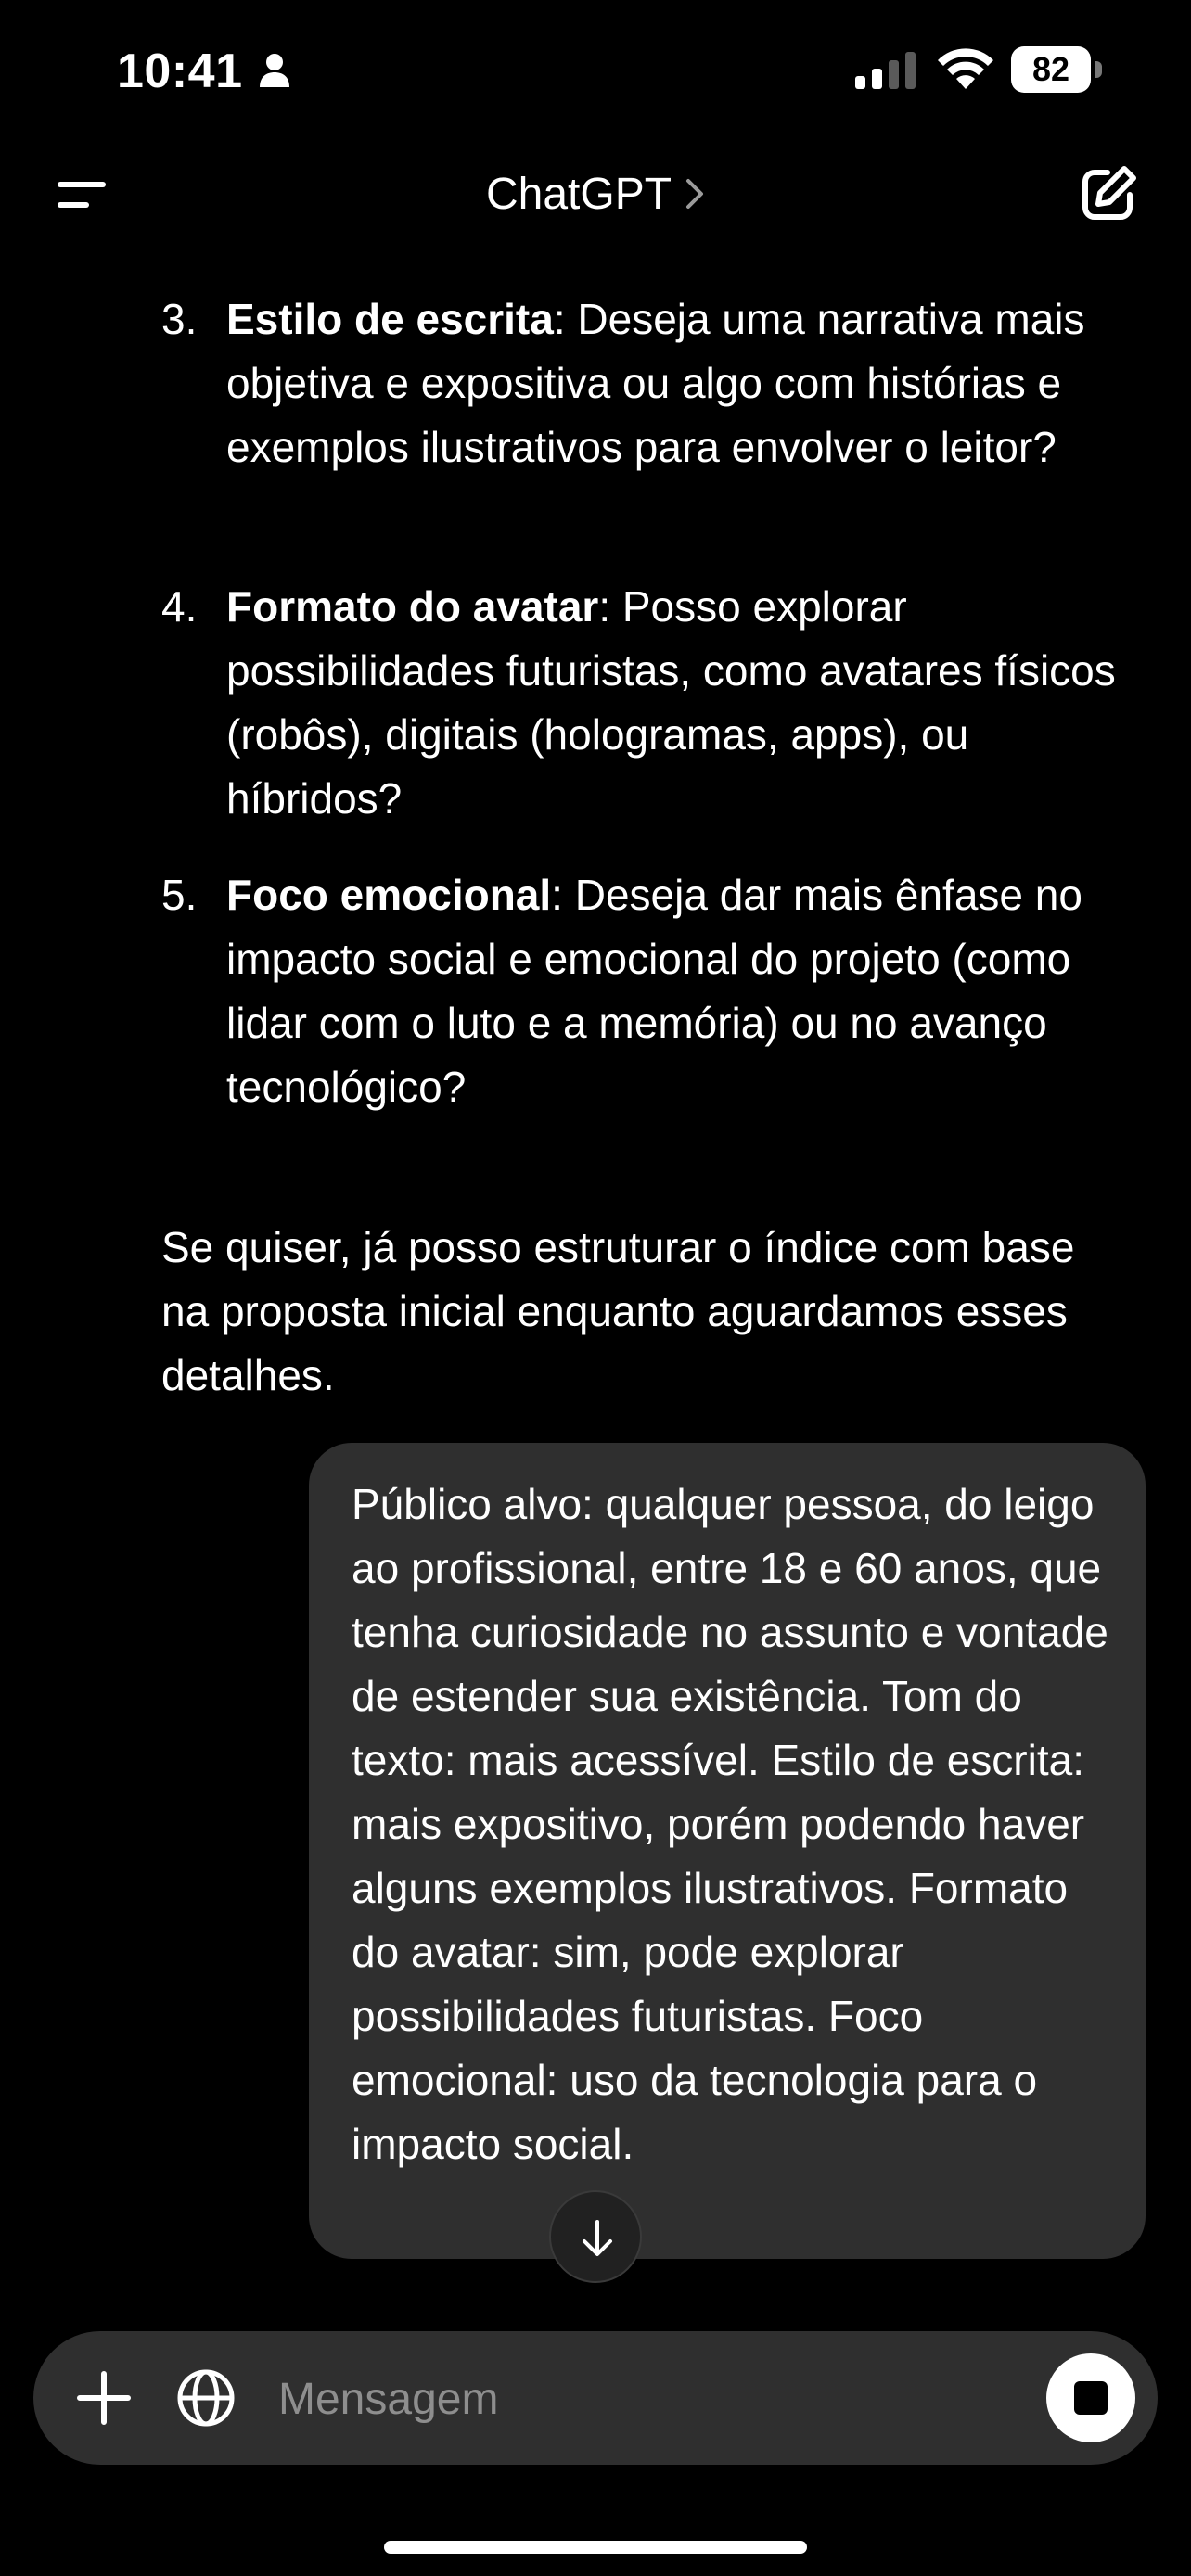 The width and height of the screenshot is (1191, 2576). Describe the element at coordinates (179, 895) in the screenshot. I see `list-number: 5.` at that location.